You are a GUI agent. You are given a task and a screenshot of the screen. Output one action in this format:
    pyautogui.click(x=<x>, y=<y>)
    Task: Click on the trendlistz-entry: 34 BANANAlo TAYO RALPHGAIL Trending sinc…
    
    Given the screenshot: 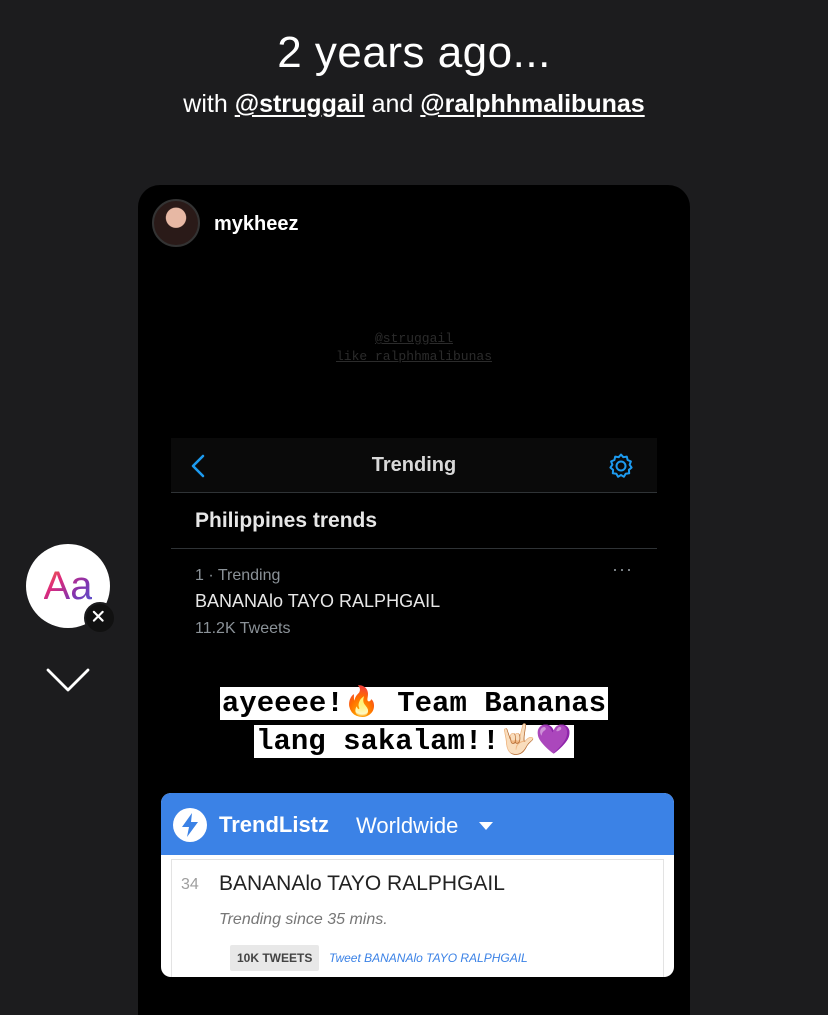 What is the action you would take?
    pyautogui.click(x=417, y=918)
    